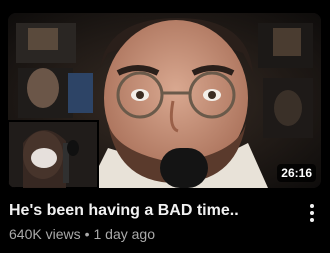 This screenshot has width=330, height=253. I want to click on more-vert-icon, so click(312, 213).